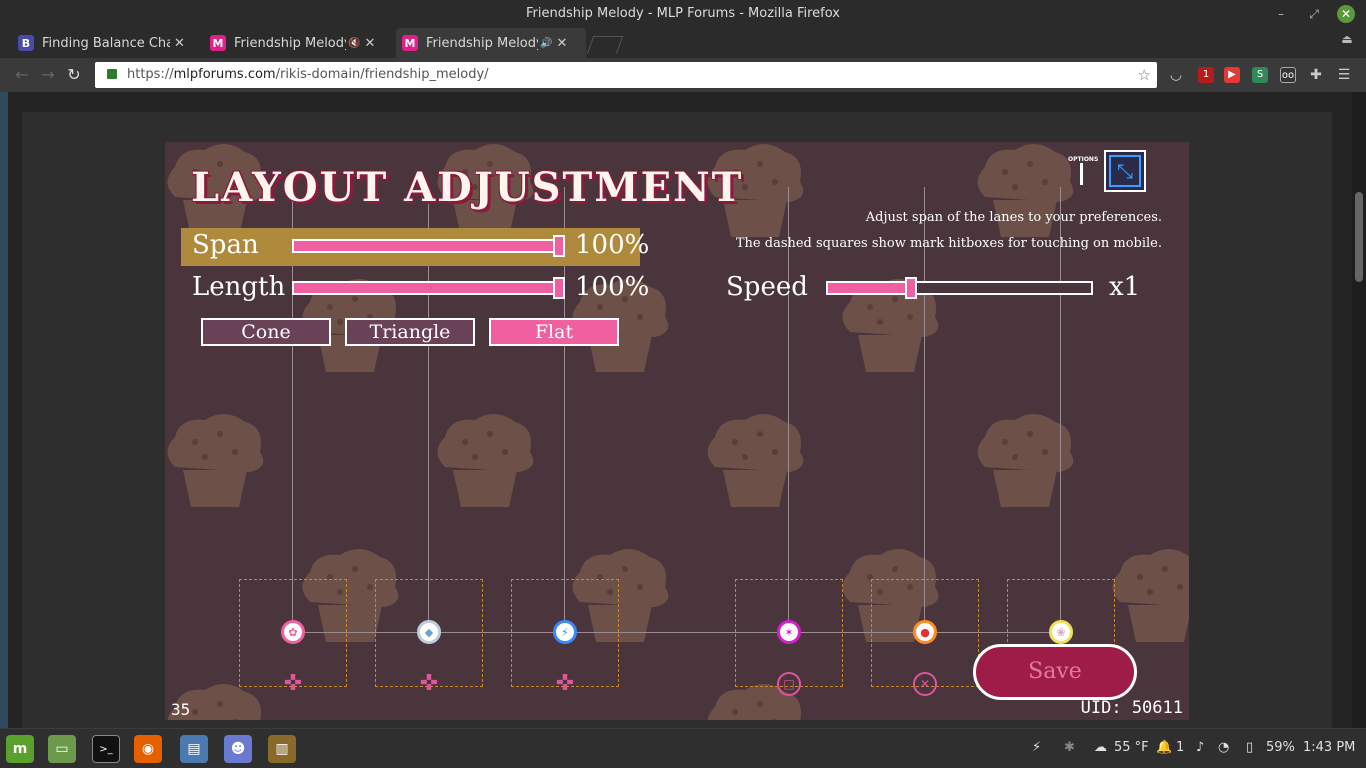  I want to click on weather-temp: 55 °F, so click(1131, 747).